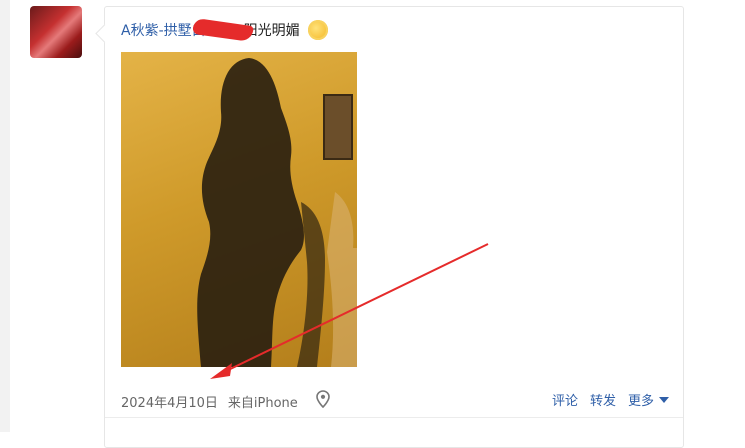 Image resolution: width=745 pixels, height=448 pixels. Describe the element at coordinates (224, 30) in the screenshot. I see `post-header: A秋紫-拱墅白 阳光明媚` at that location.